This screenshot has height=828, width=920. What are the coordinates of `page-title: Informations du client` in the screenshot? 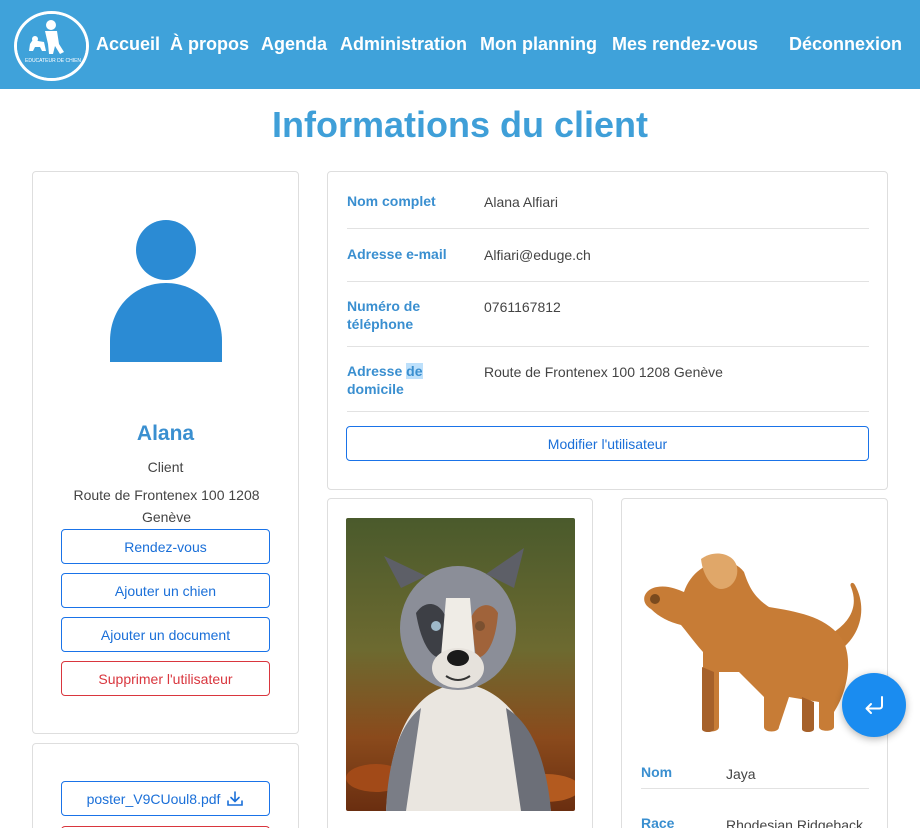 It's located at (459, 124).